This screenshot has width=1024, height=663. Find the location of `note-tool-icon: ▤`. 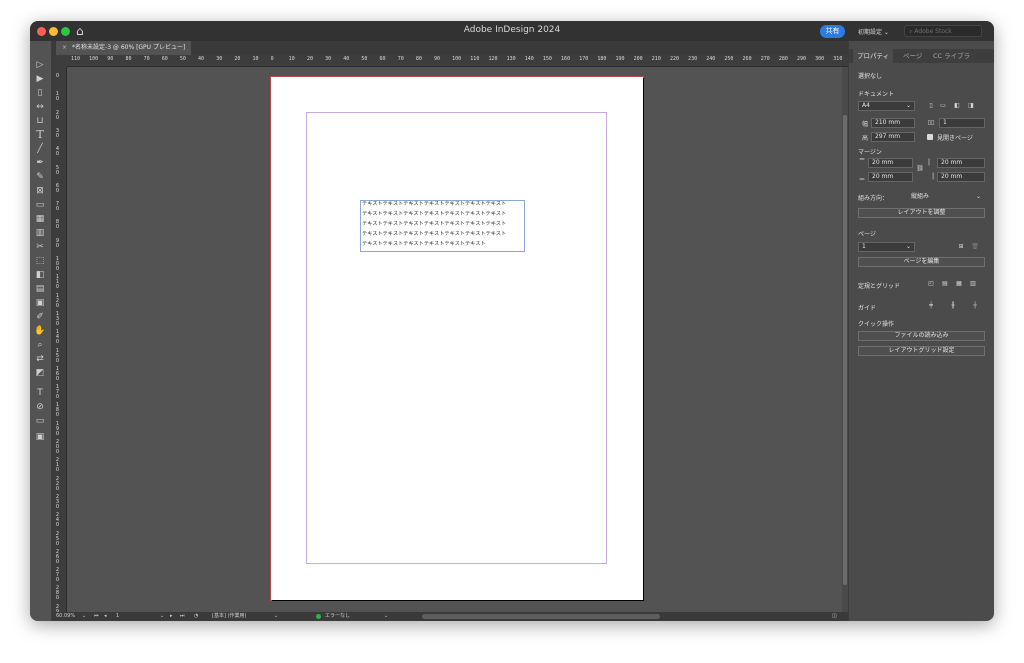

note-tool-icon: ▤ is located at coordinates (40, 289).